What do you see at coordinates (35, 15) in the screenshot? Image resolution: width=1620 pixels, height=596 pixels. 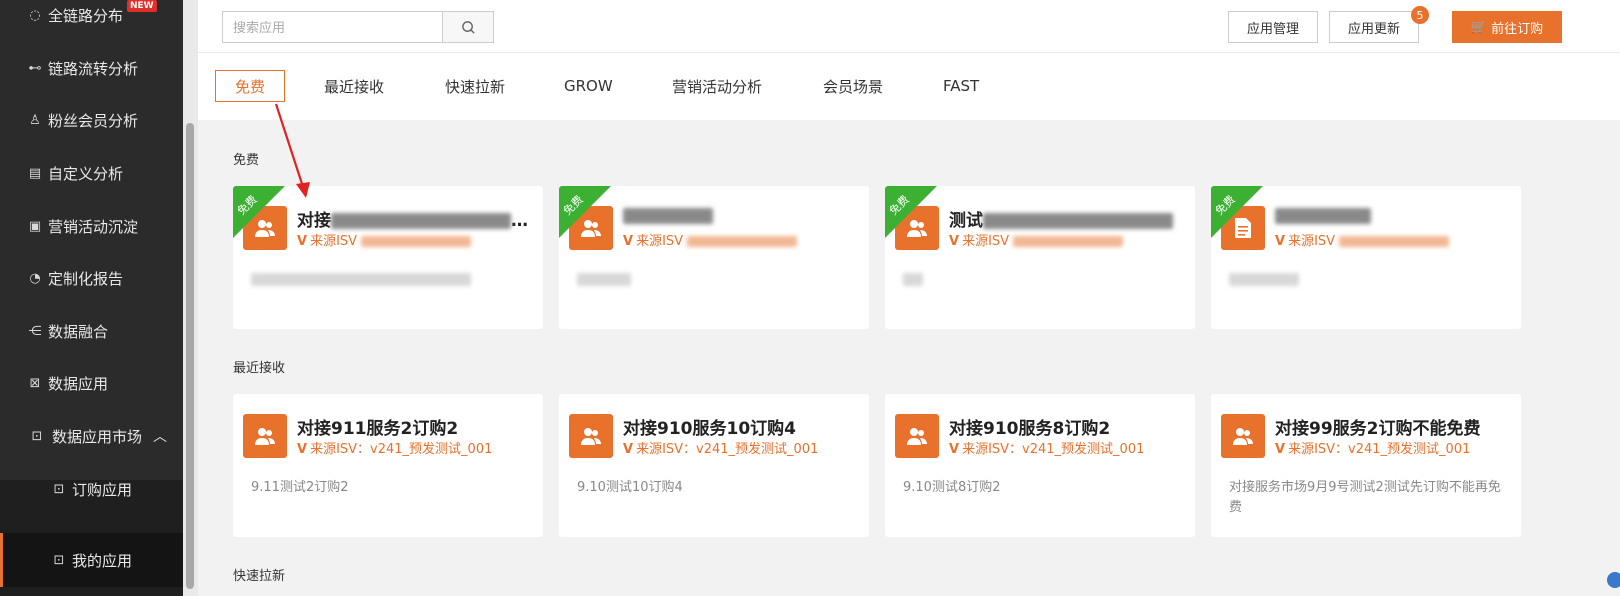 I see `circle-spinner-icon: ◌` at bounding box center [35, 15].